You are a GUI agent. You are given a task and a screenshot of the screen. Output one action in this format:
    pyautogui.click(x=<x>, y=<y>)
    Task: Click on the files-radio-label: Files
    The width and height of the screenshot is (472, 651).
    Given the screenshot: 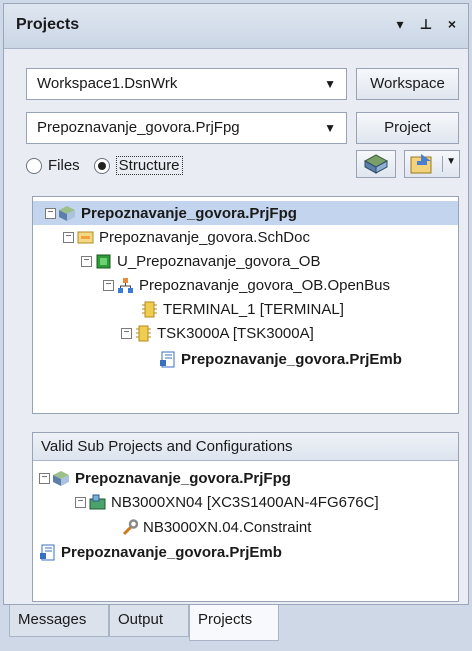 What is the action you would take?
    pyautogui.click(x=64, y=165)
    